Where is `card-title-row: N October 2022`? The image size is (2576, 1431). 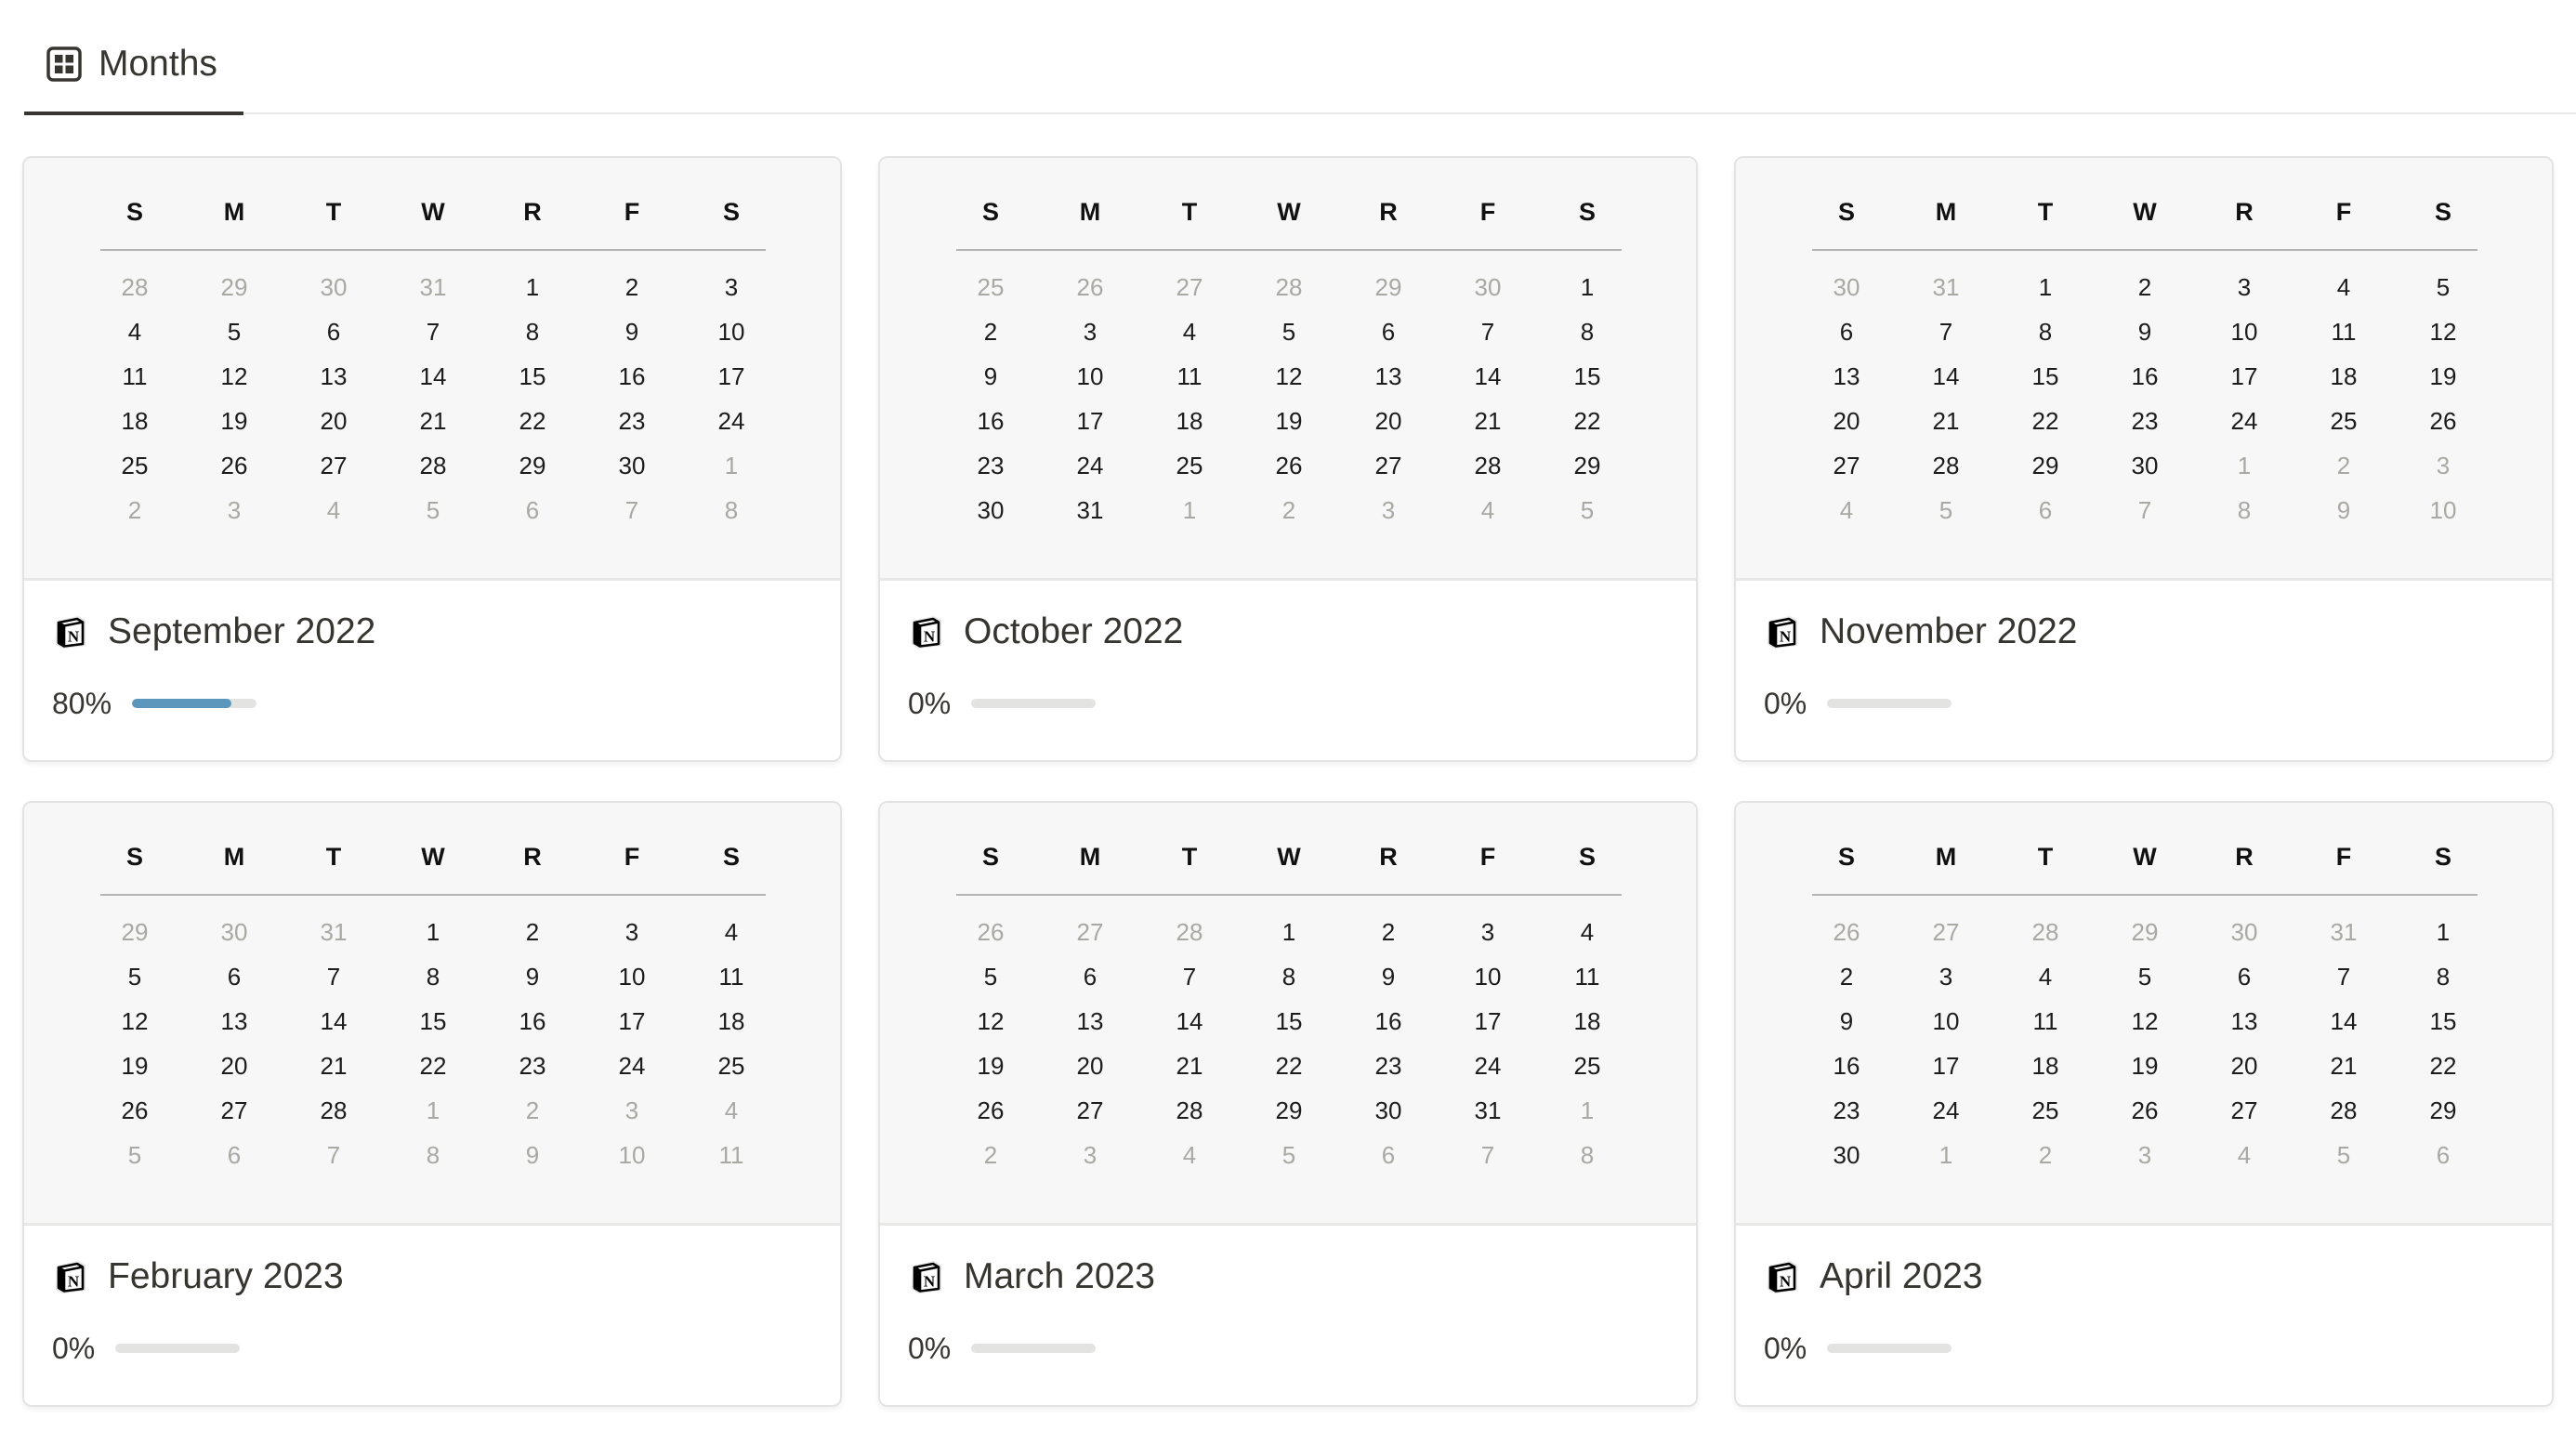
card-title-row: N October 2022 is located at coordinates (1045, 632).